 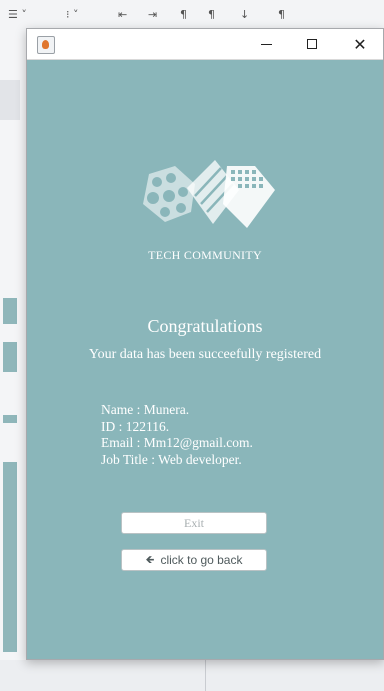 What do you see at coordinates (150, 559) in the screenshot?
I see `back-arrow-icon: 🡸` at bounding box center [150, 559].